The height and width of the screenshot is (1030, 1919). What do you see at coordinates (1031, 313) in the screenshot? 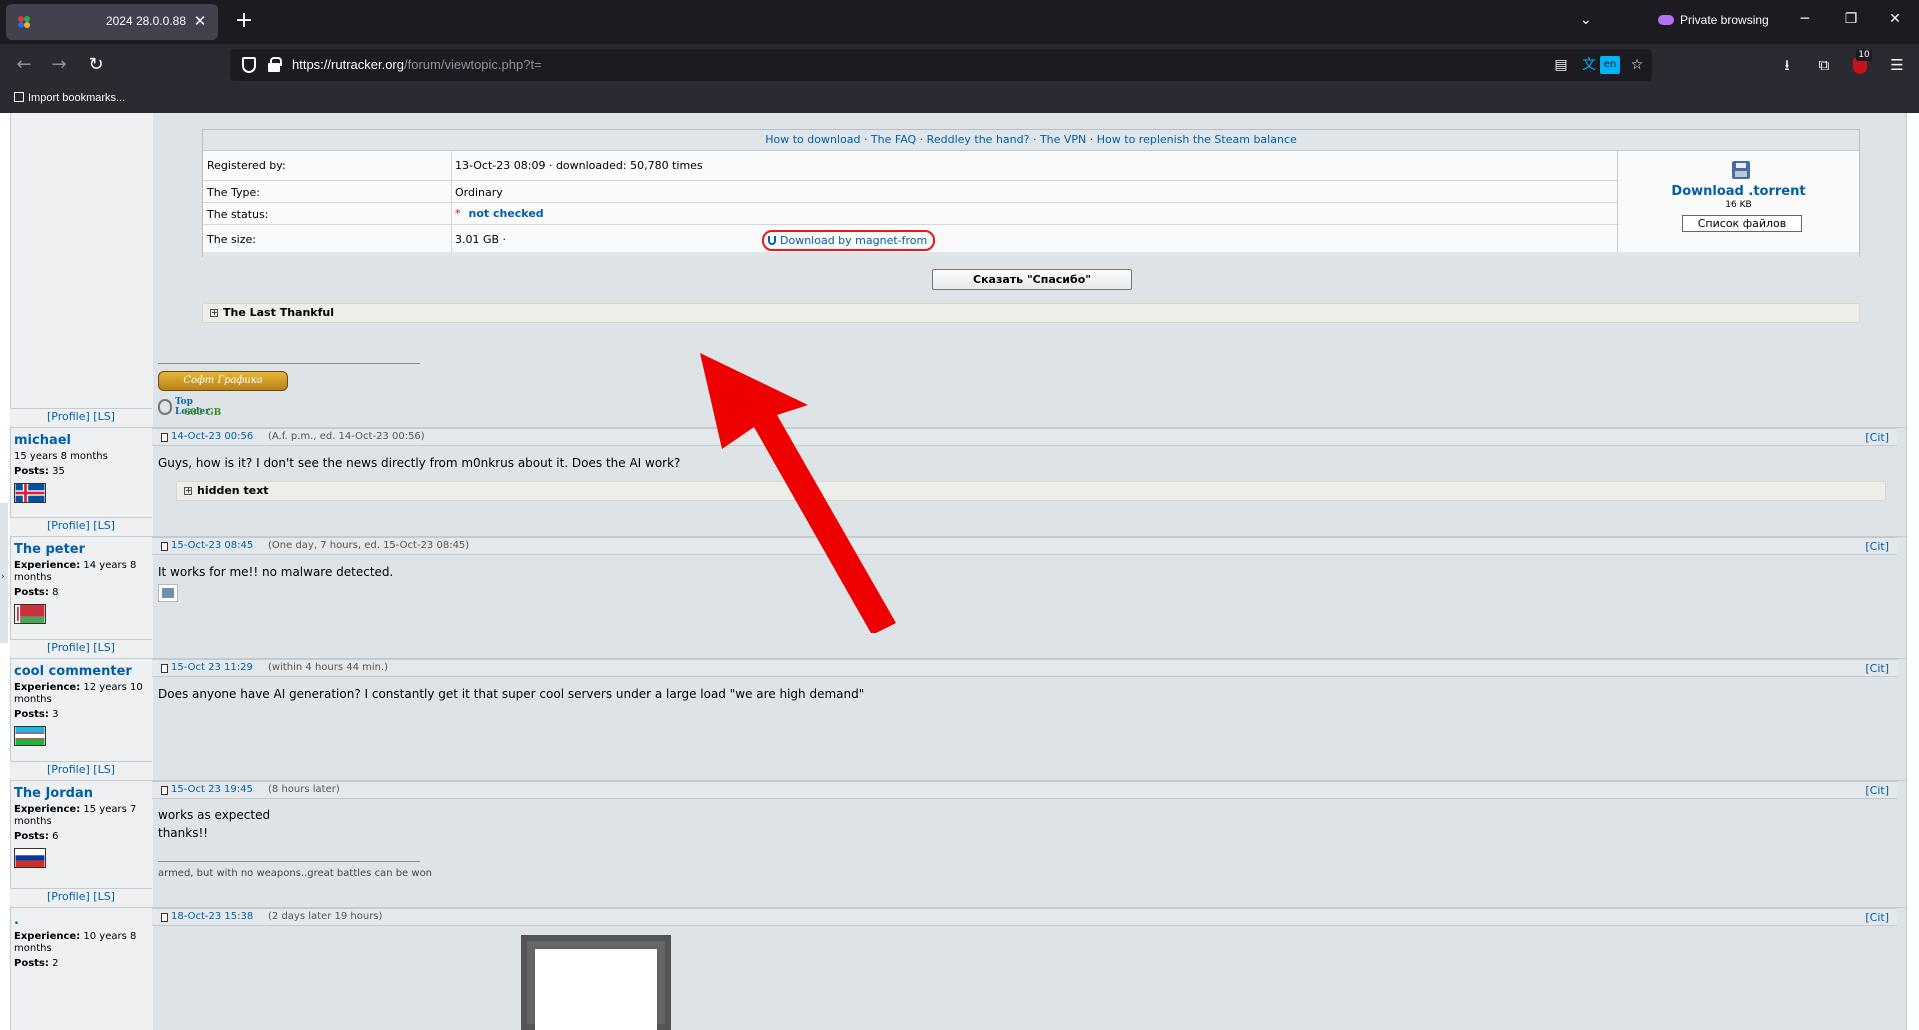
I see `last-thankful-spoiler: + The Last Thankful` at bounding box center [1031, 313].